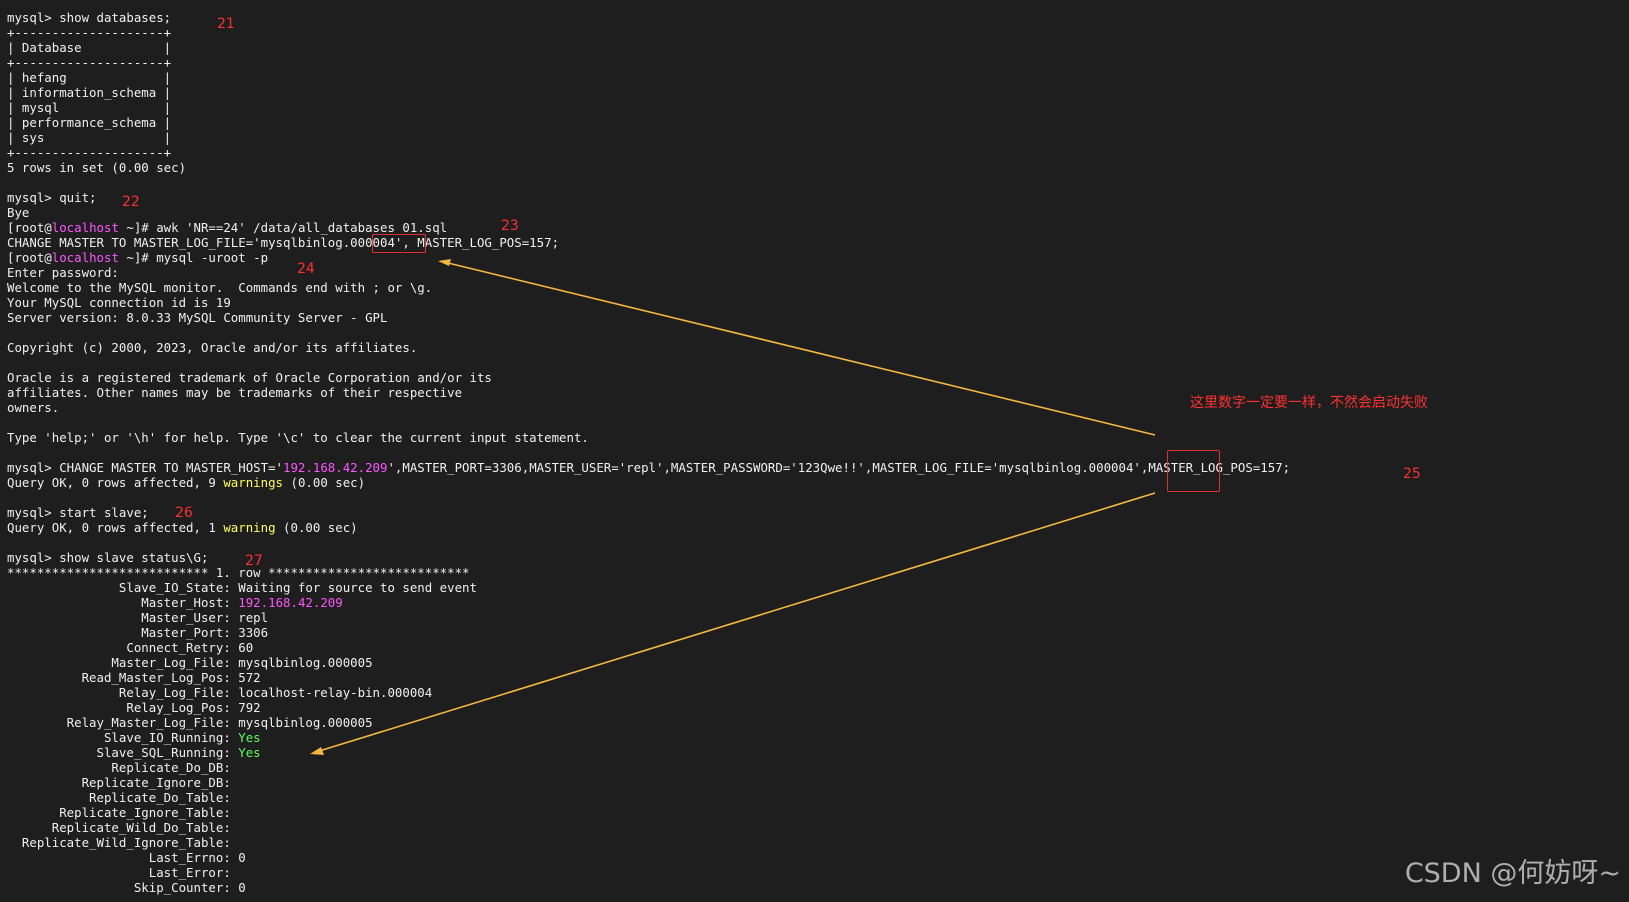 This screenshot has height=902, width=1629. I want to click on arrow-line-lower, so click(735, 622).